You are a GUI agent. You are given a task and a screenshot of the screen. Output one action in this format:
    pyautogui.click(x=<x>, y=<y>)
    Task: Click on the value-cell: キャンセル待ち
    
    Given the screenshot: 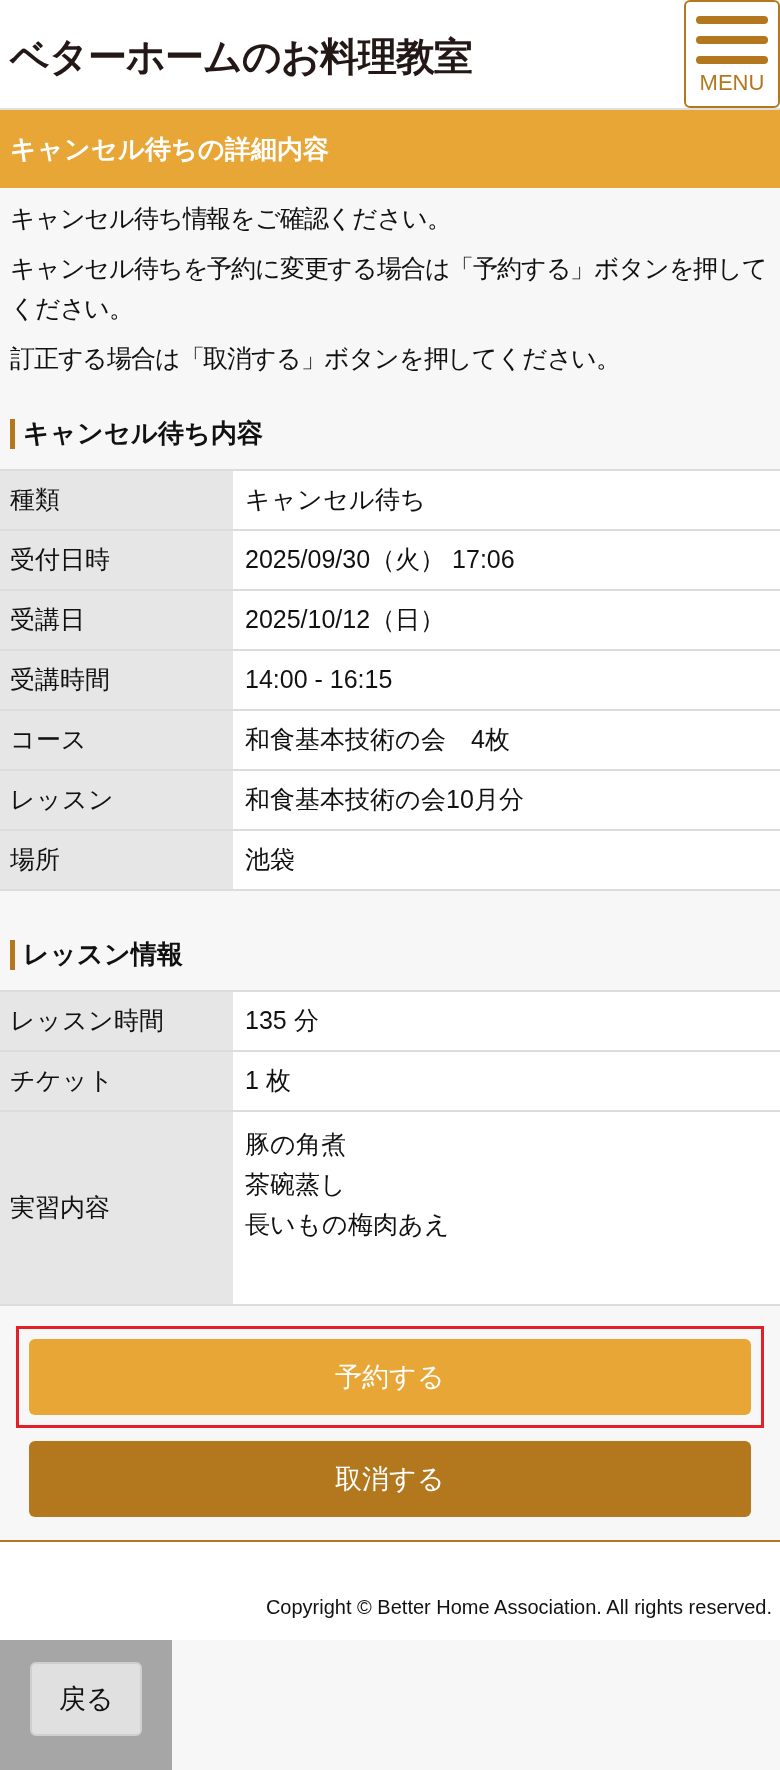 What is the action you would take?
    pyautogui.click(x=506, y=500)
    